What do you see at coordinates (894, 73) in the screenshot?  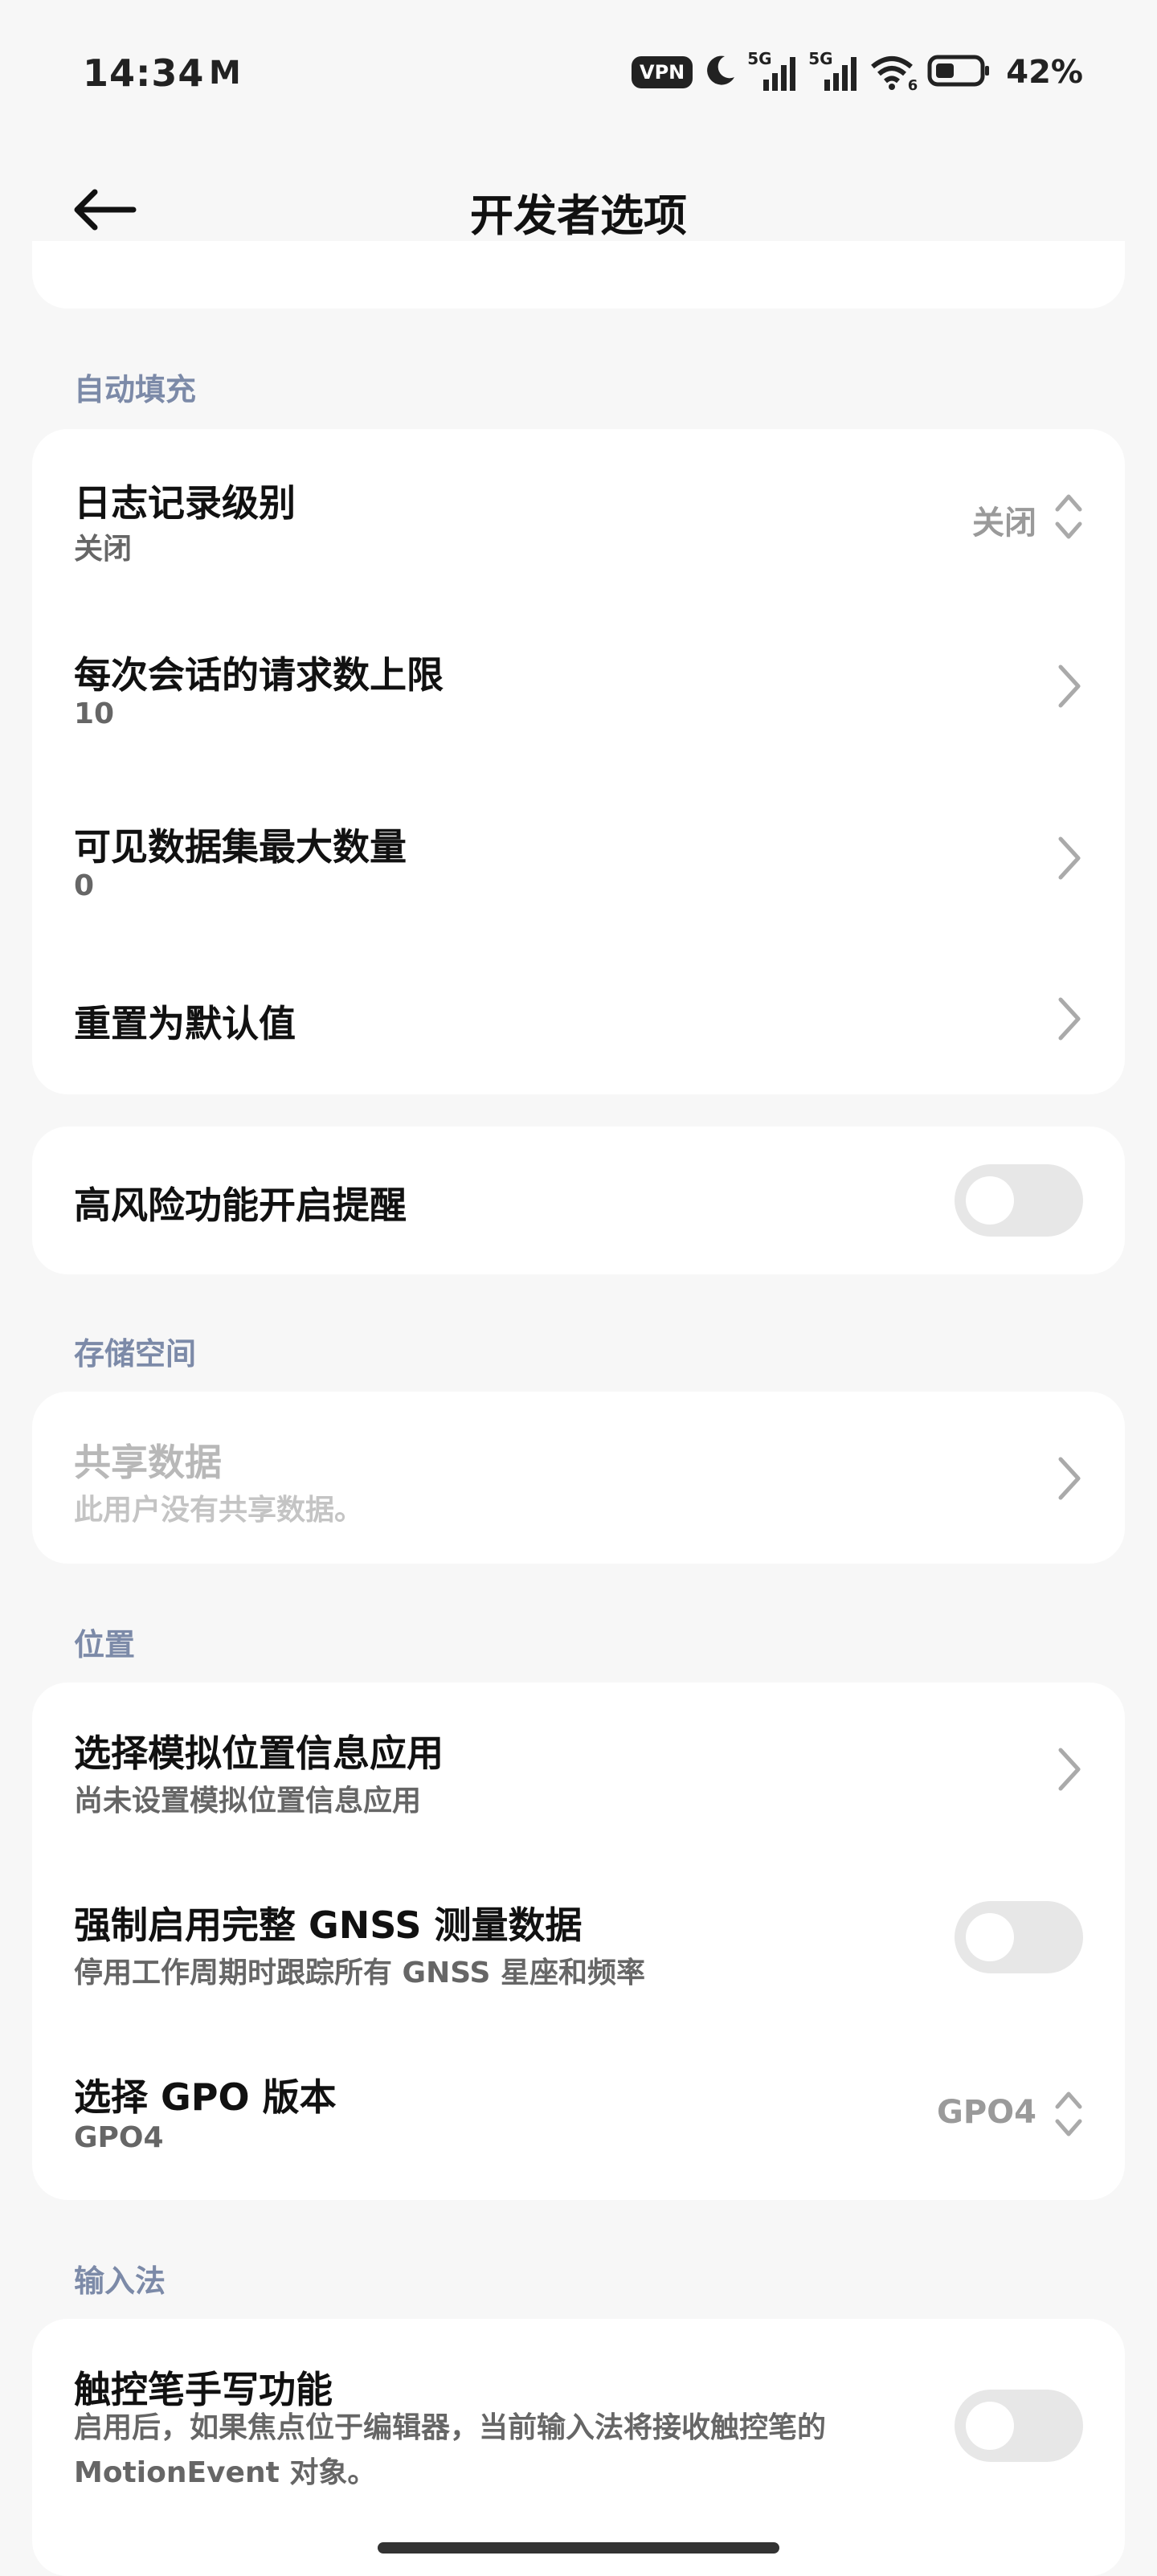 I see `wifi-icon: 6` at bounding box center [894, 73].